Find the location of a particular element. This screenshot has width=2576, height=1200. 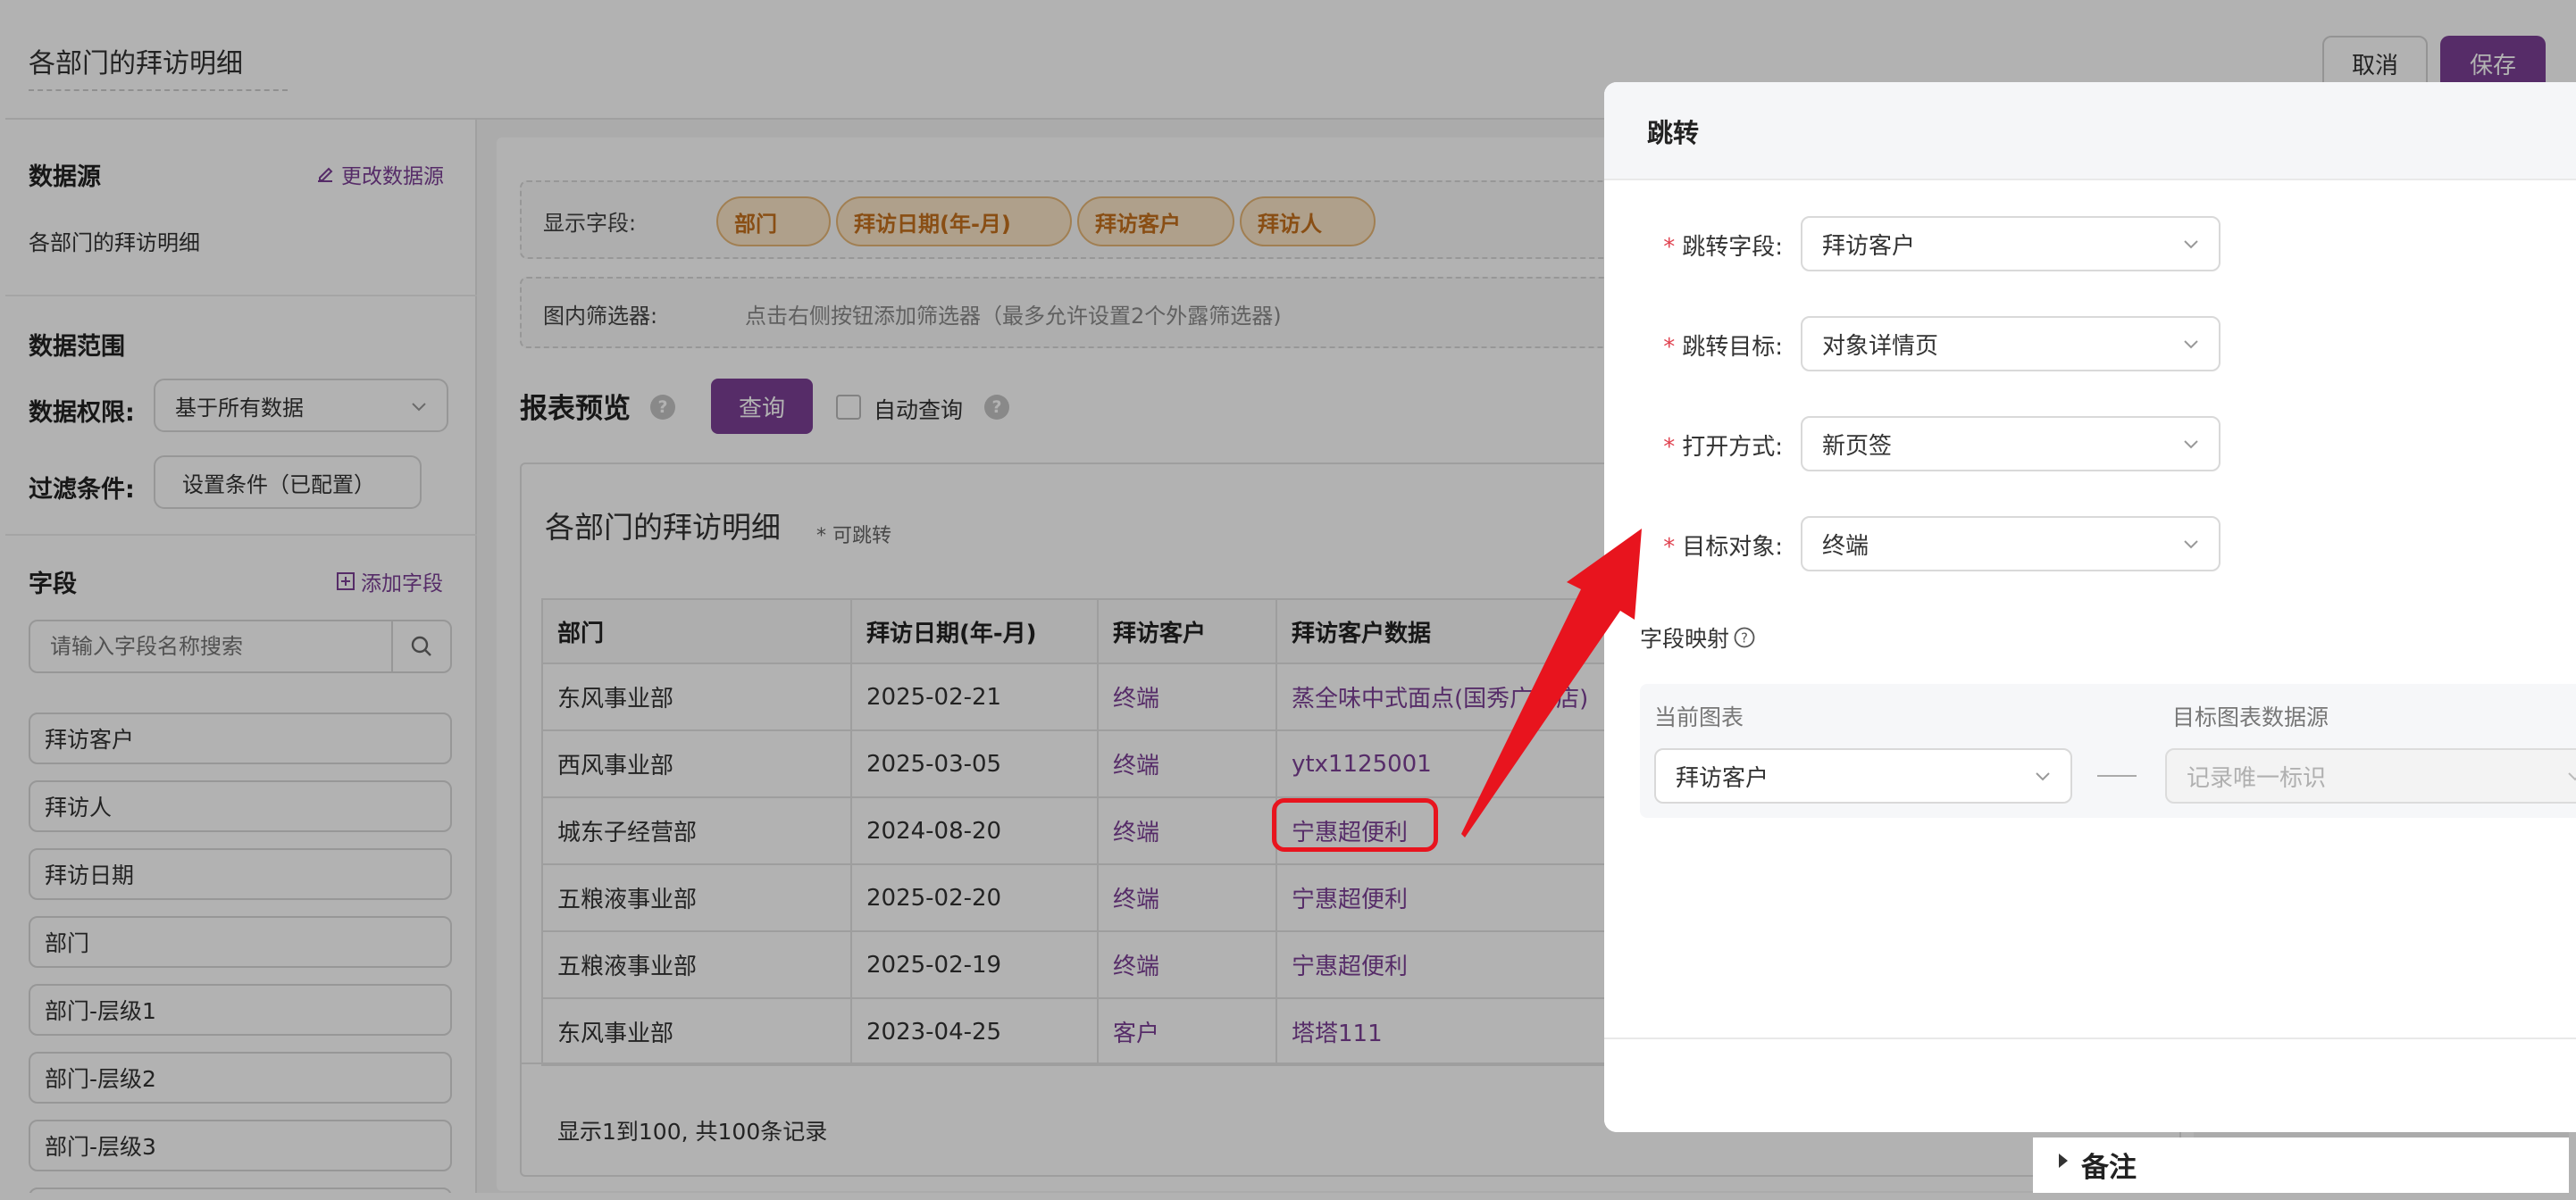

red-arrow-annotation is located at coordinates (1552, 684).